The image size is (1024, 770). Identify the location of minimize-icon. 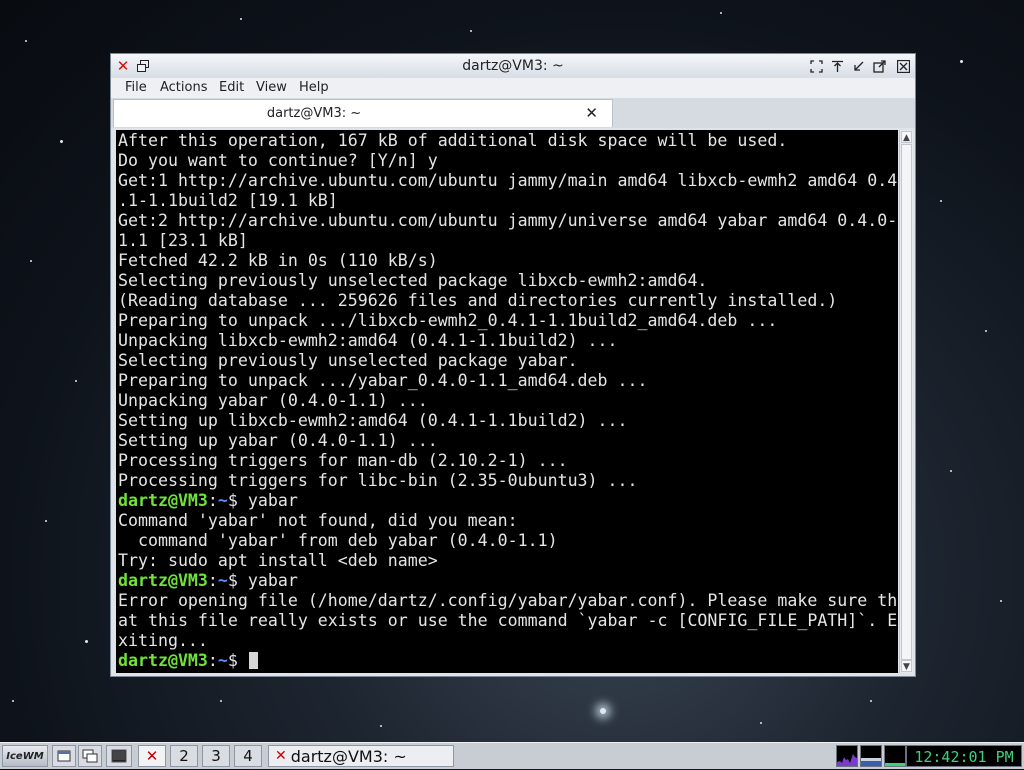
(858, 66).